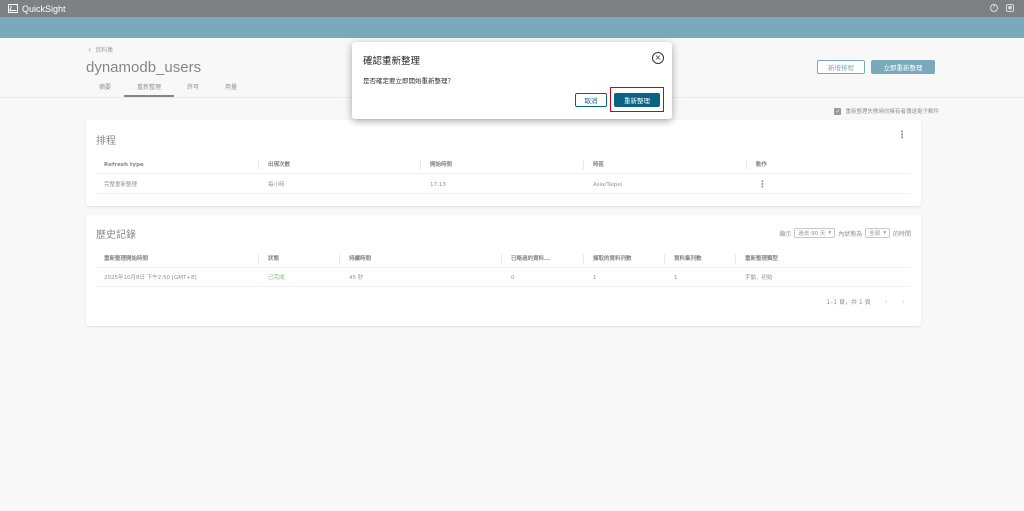  Describe the element at coordinates (591, 100) in the screenshot. I see `cancel-button: 取消` at that location.